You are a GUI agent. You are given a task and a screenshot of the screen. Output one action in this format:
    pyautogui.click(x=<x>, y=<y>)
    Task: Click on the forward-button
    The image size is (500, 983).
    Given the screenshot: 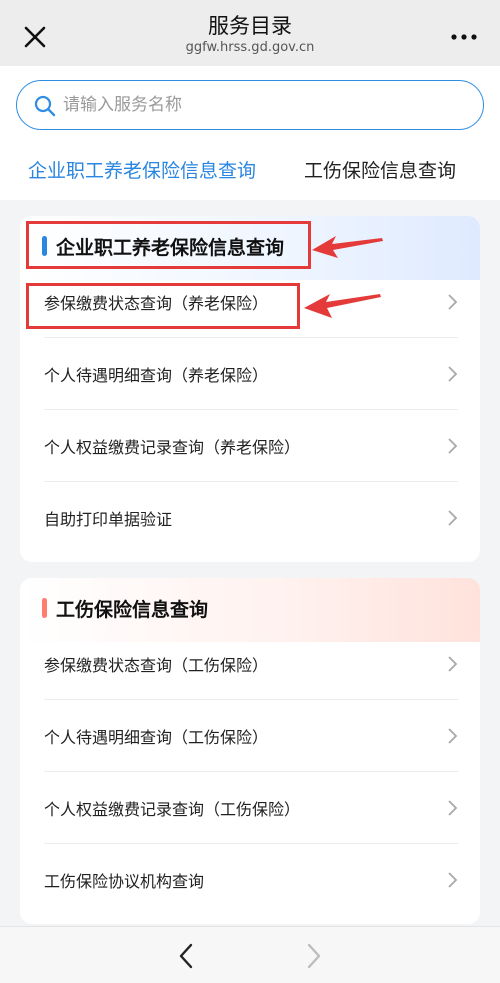 What is the action you would take?
    pyautogui.click(x=314, y=956)
    